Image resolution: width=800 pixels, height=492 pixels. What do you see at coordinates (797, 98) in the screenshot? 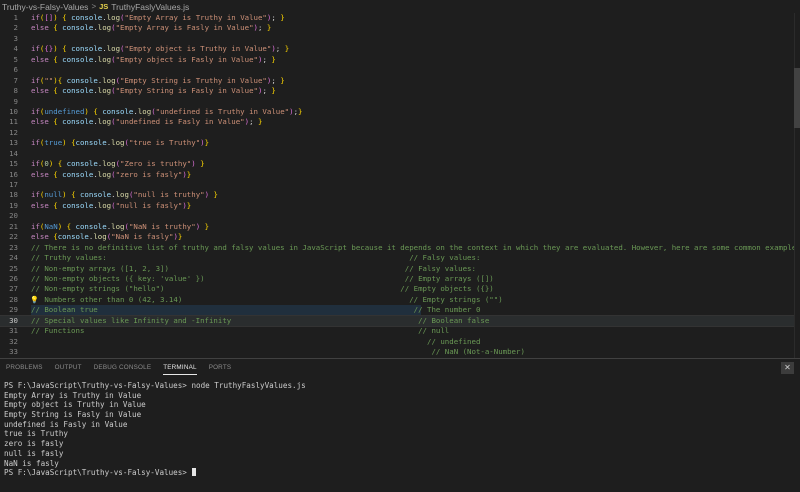
I see `editor-scrollbar-thumb` at bounding box center [797, 98].